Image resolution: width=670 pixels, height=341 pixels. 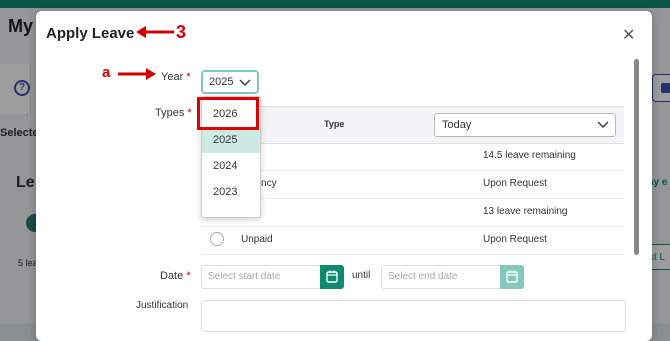 I want to click on justification-input, so click(x=413, y=316).